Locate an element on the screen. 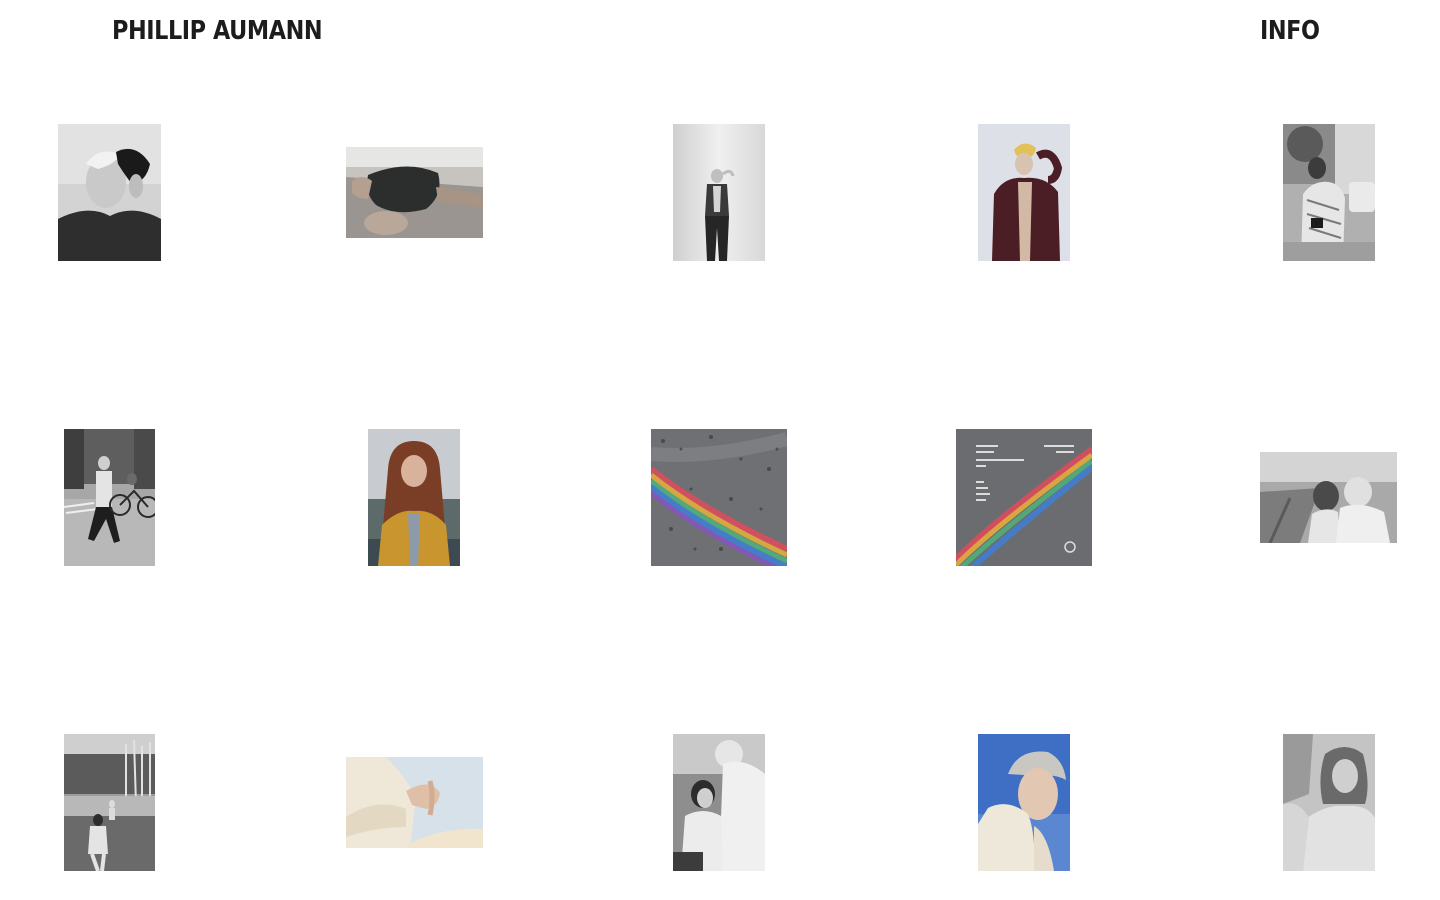  gallery-photo-two-sitting is located at coordinates (719, 802).